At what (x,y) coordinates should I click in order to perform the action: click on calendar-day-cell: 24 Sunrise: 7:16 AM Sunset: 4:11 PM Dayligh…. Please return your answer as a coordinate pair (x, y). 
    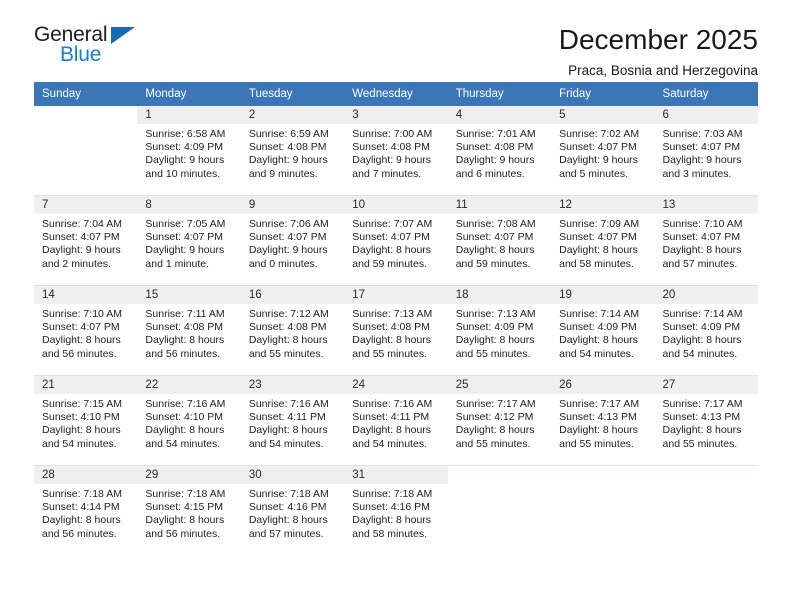
    Looking at the image, I should click on (396, 420).